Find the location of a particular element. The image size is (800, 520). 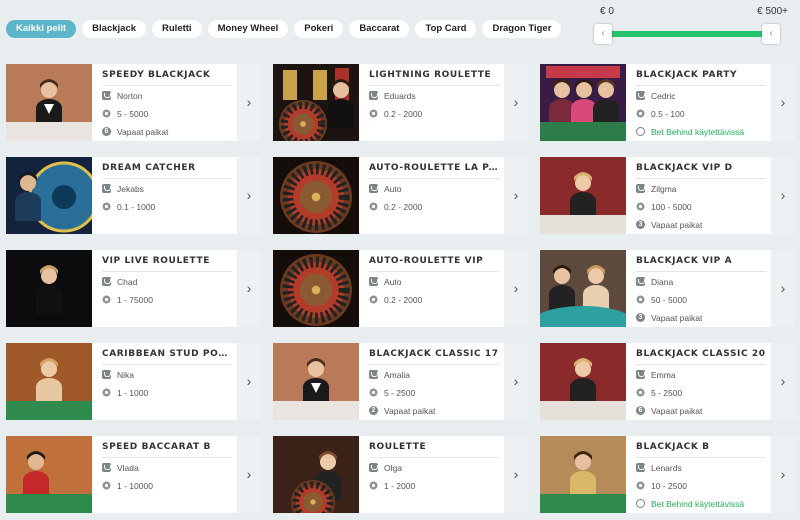

limits-row: 0.1 - 1000 is located at coordinates (167, 206).